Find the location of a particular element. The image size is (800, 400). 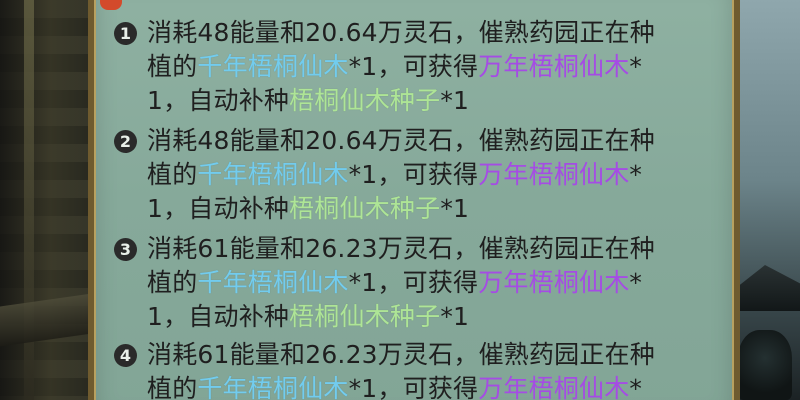

number-badge-icon: 2 is located at coordinates (125, 141).